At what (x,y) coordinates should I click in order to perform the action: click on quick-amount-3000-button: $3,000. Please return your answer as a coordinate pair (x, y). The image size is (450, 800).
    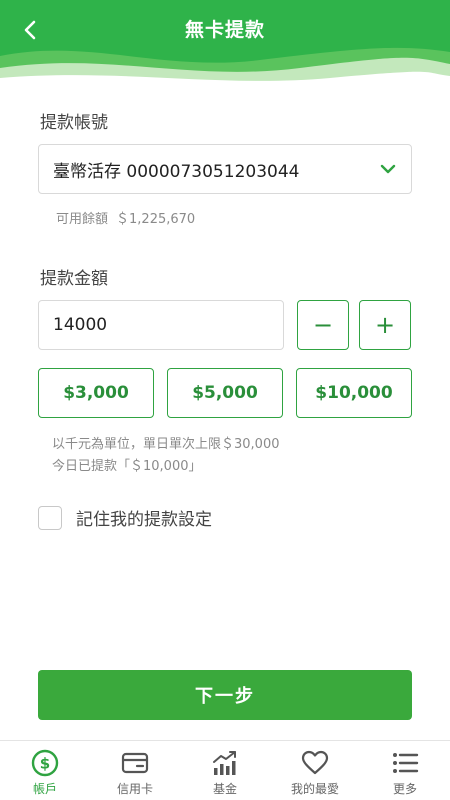
    Looking at the image, I should click on (96, 393).